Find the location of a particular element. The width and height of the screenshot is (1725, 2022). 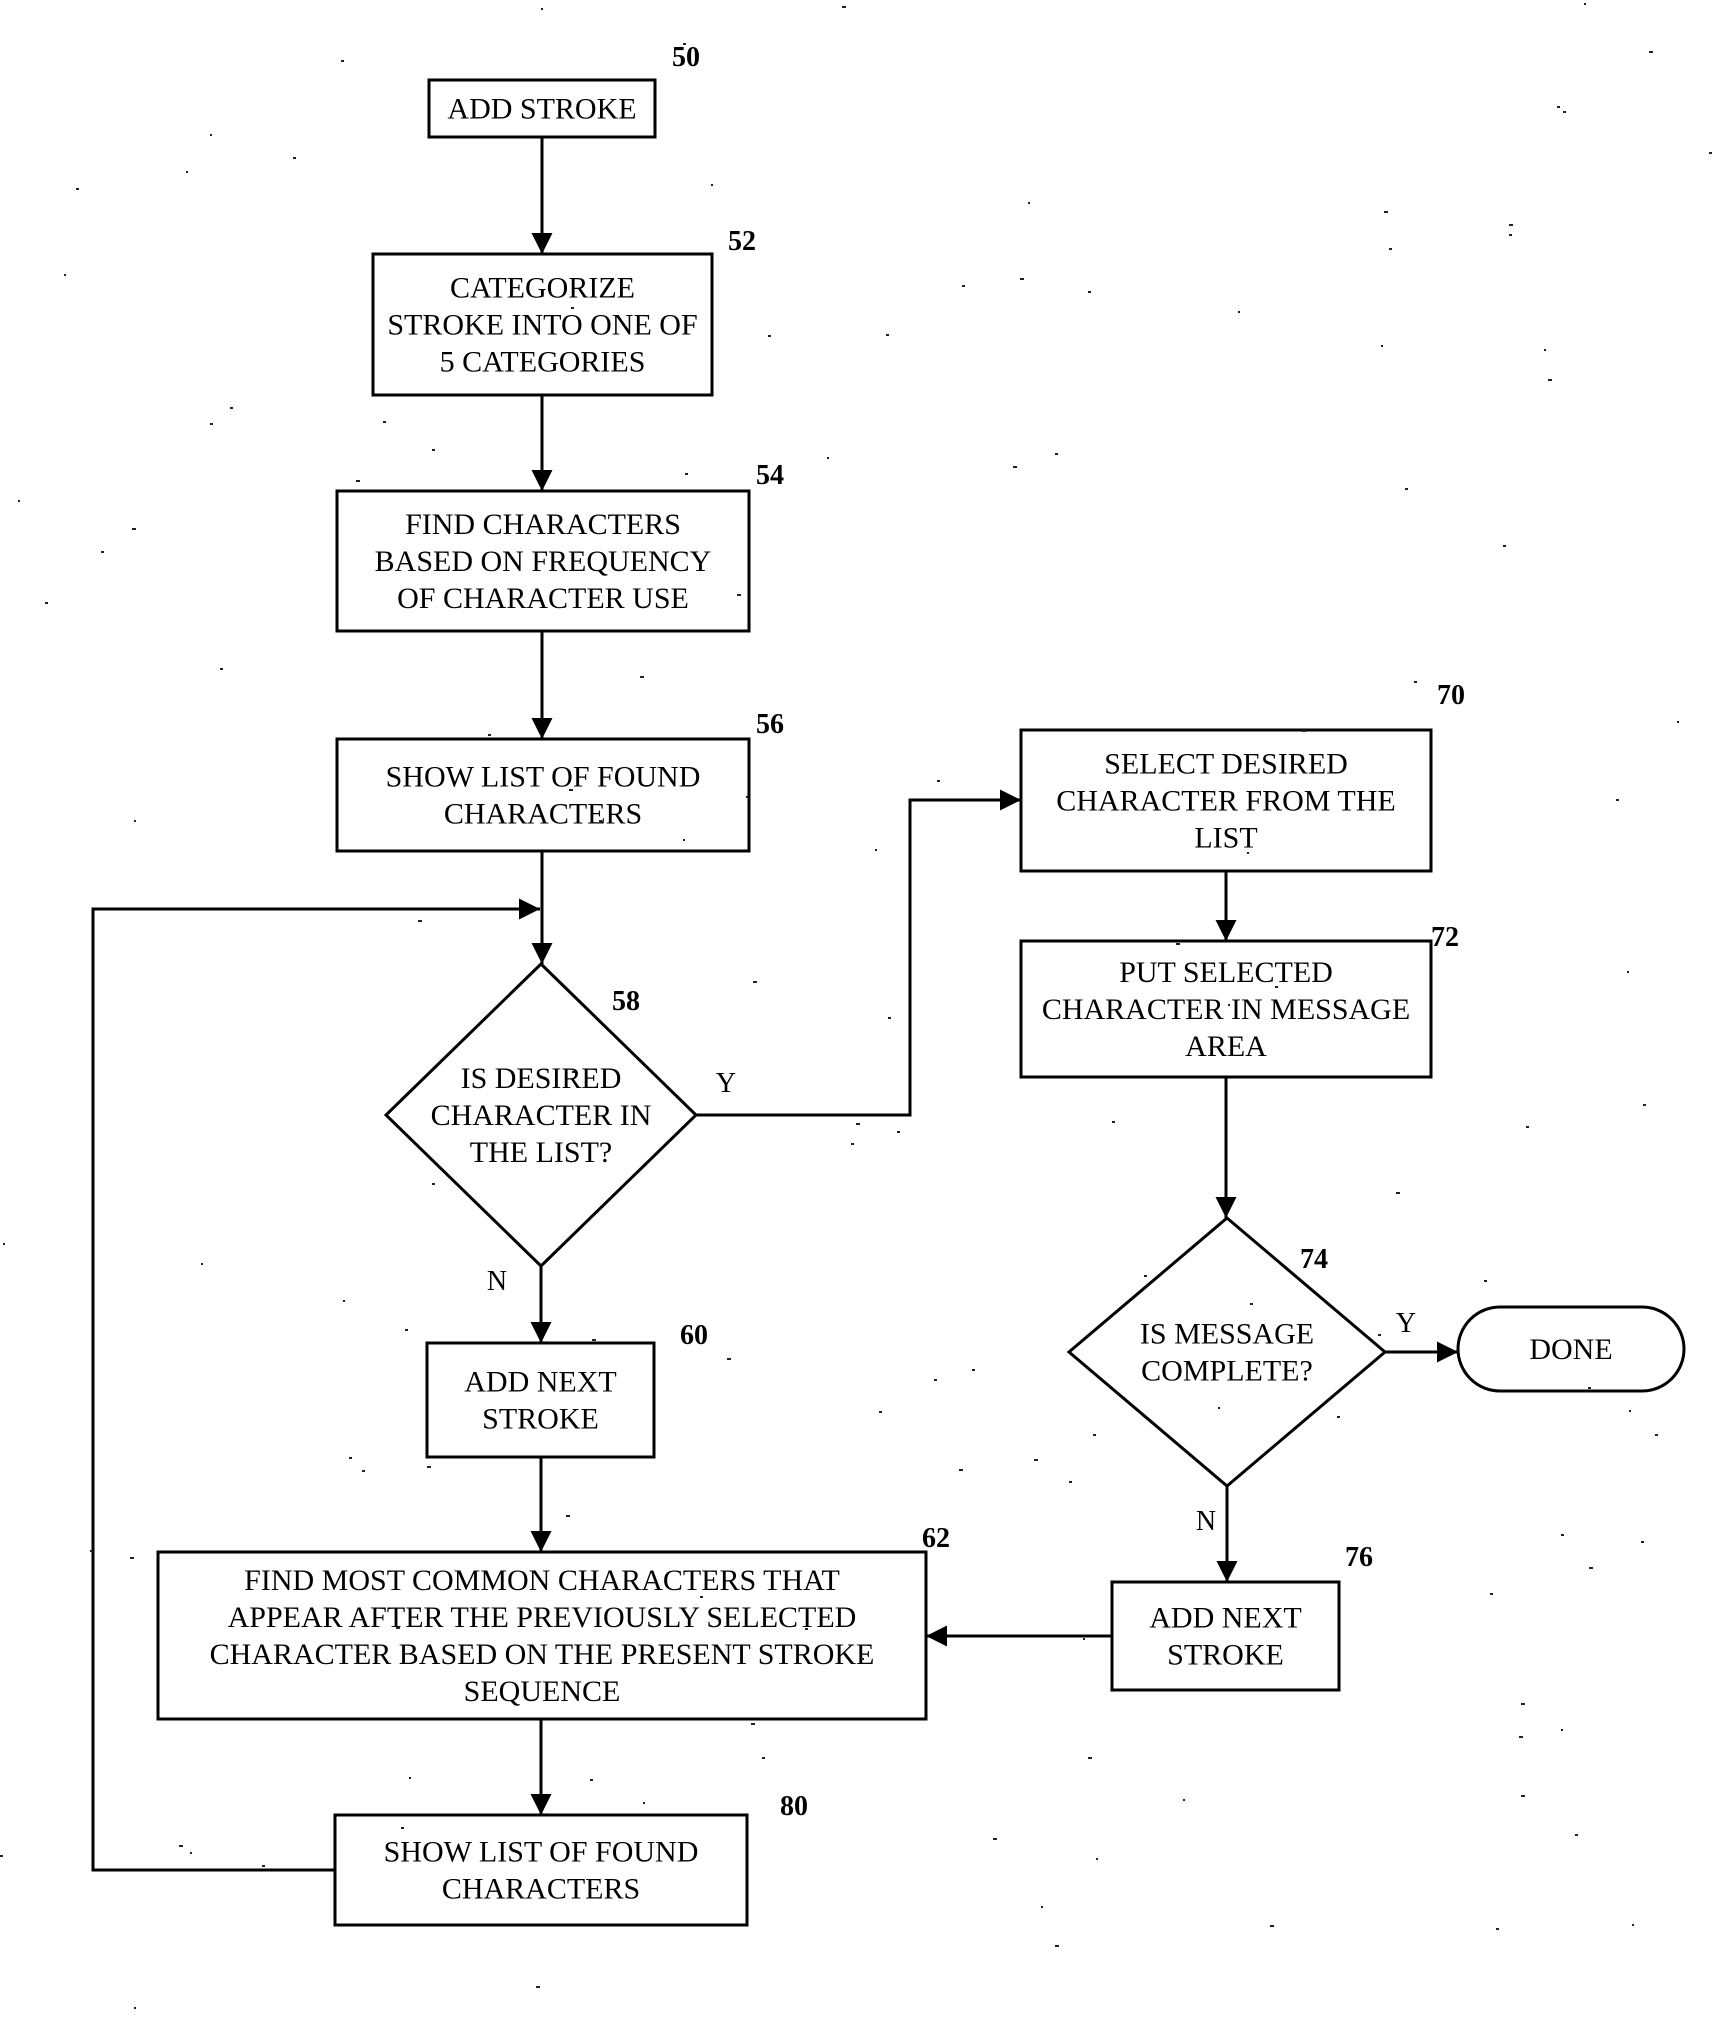

reference-numeral: 74 is located at coordinates (1314, 1259).